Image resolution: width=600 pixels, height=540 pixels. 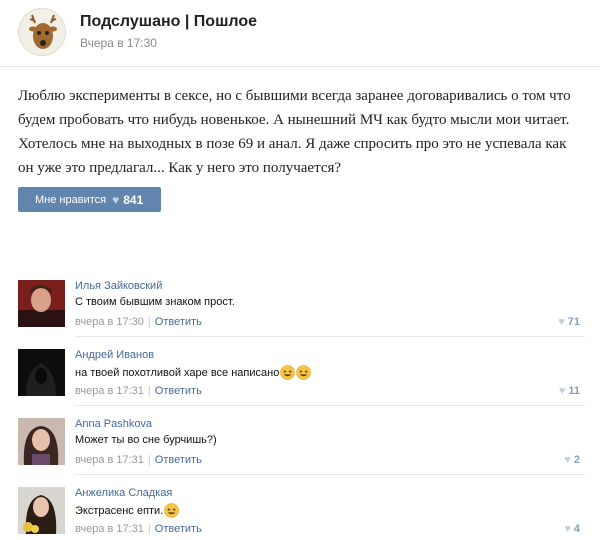 I want to click on post-date: Вчера в 17:30, so click(x=118, y=43).